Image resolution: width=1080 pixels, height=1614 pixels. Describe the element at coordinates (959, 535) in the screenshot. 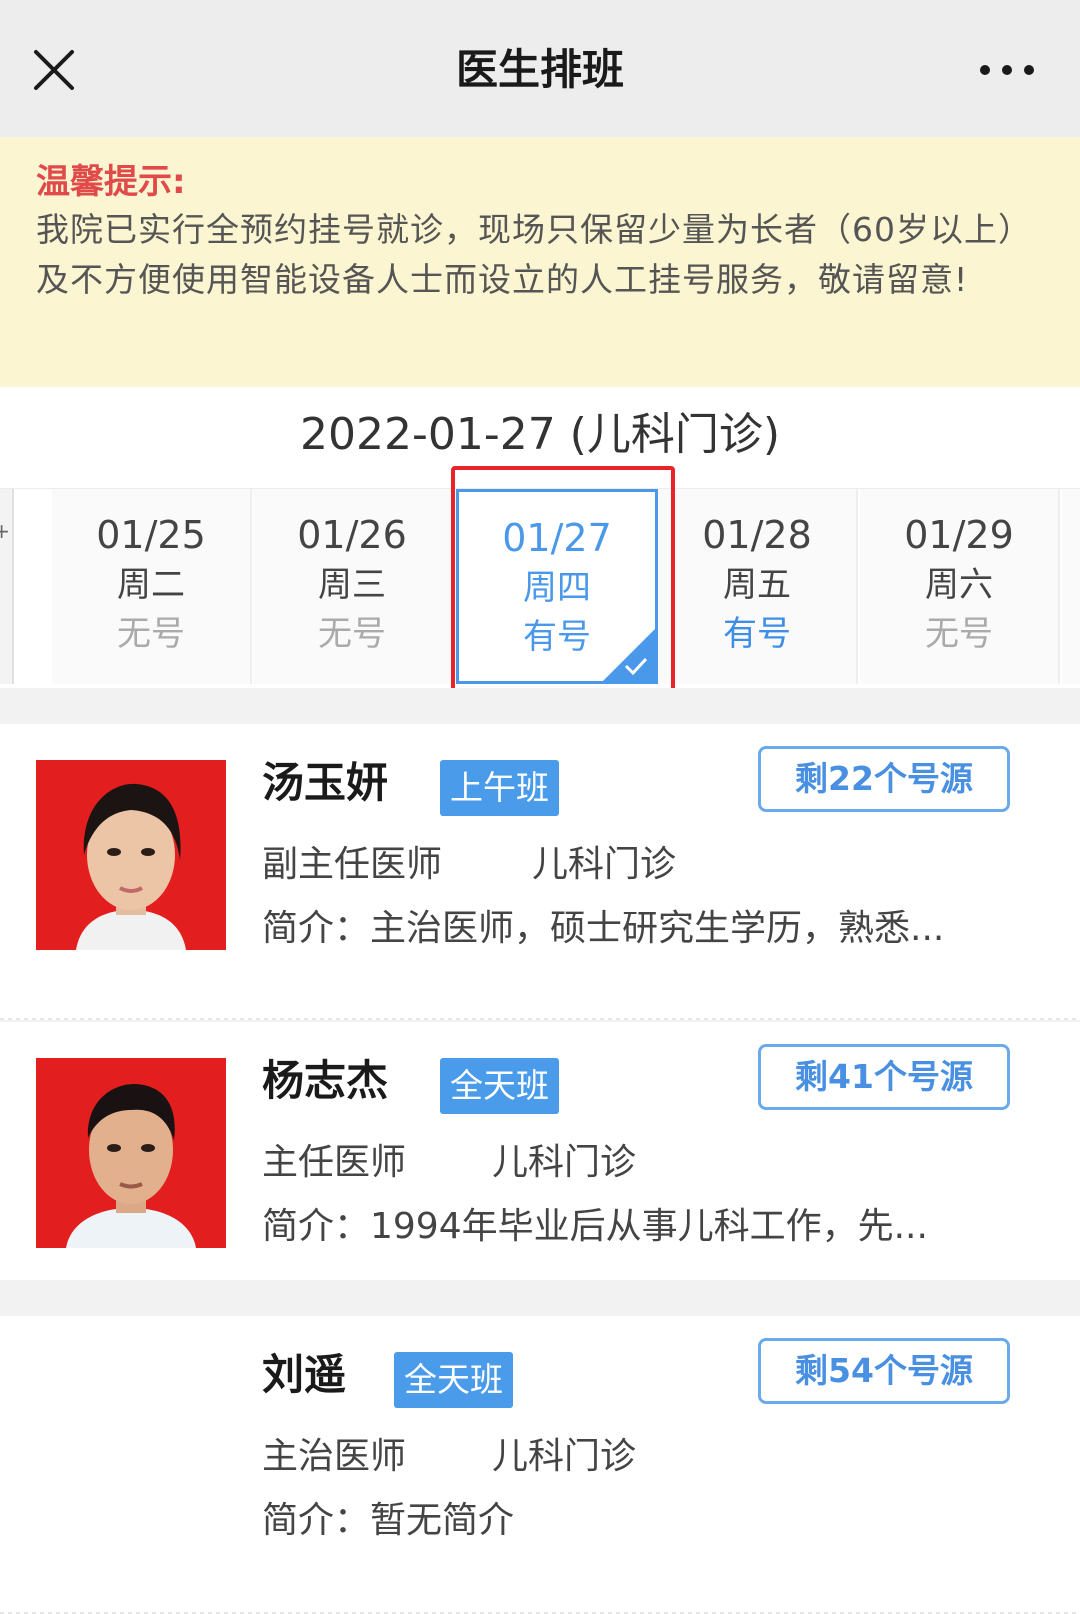

I see `date-label: 01/29` at that location.